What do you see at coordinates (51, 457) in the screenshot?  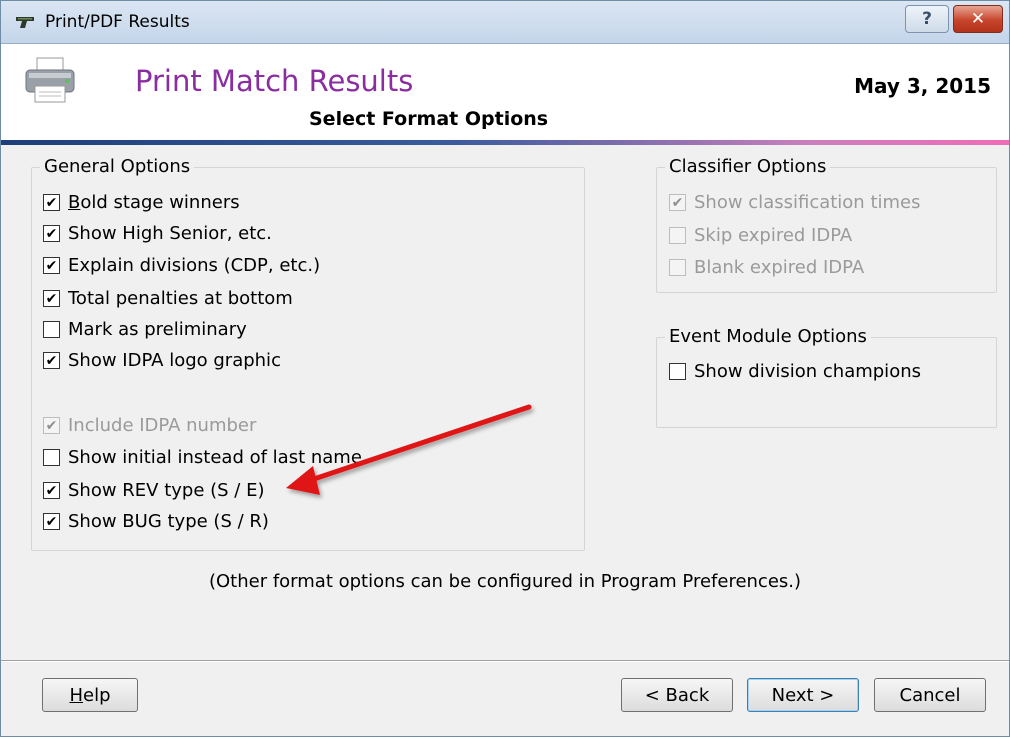 I see `show-initial-checkbox` at bounding box center [51, 457].